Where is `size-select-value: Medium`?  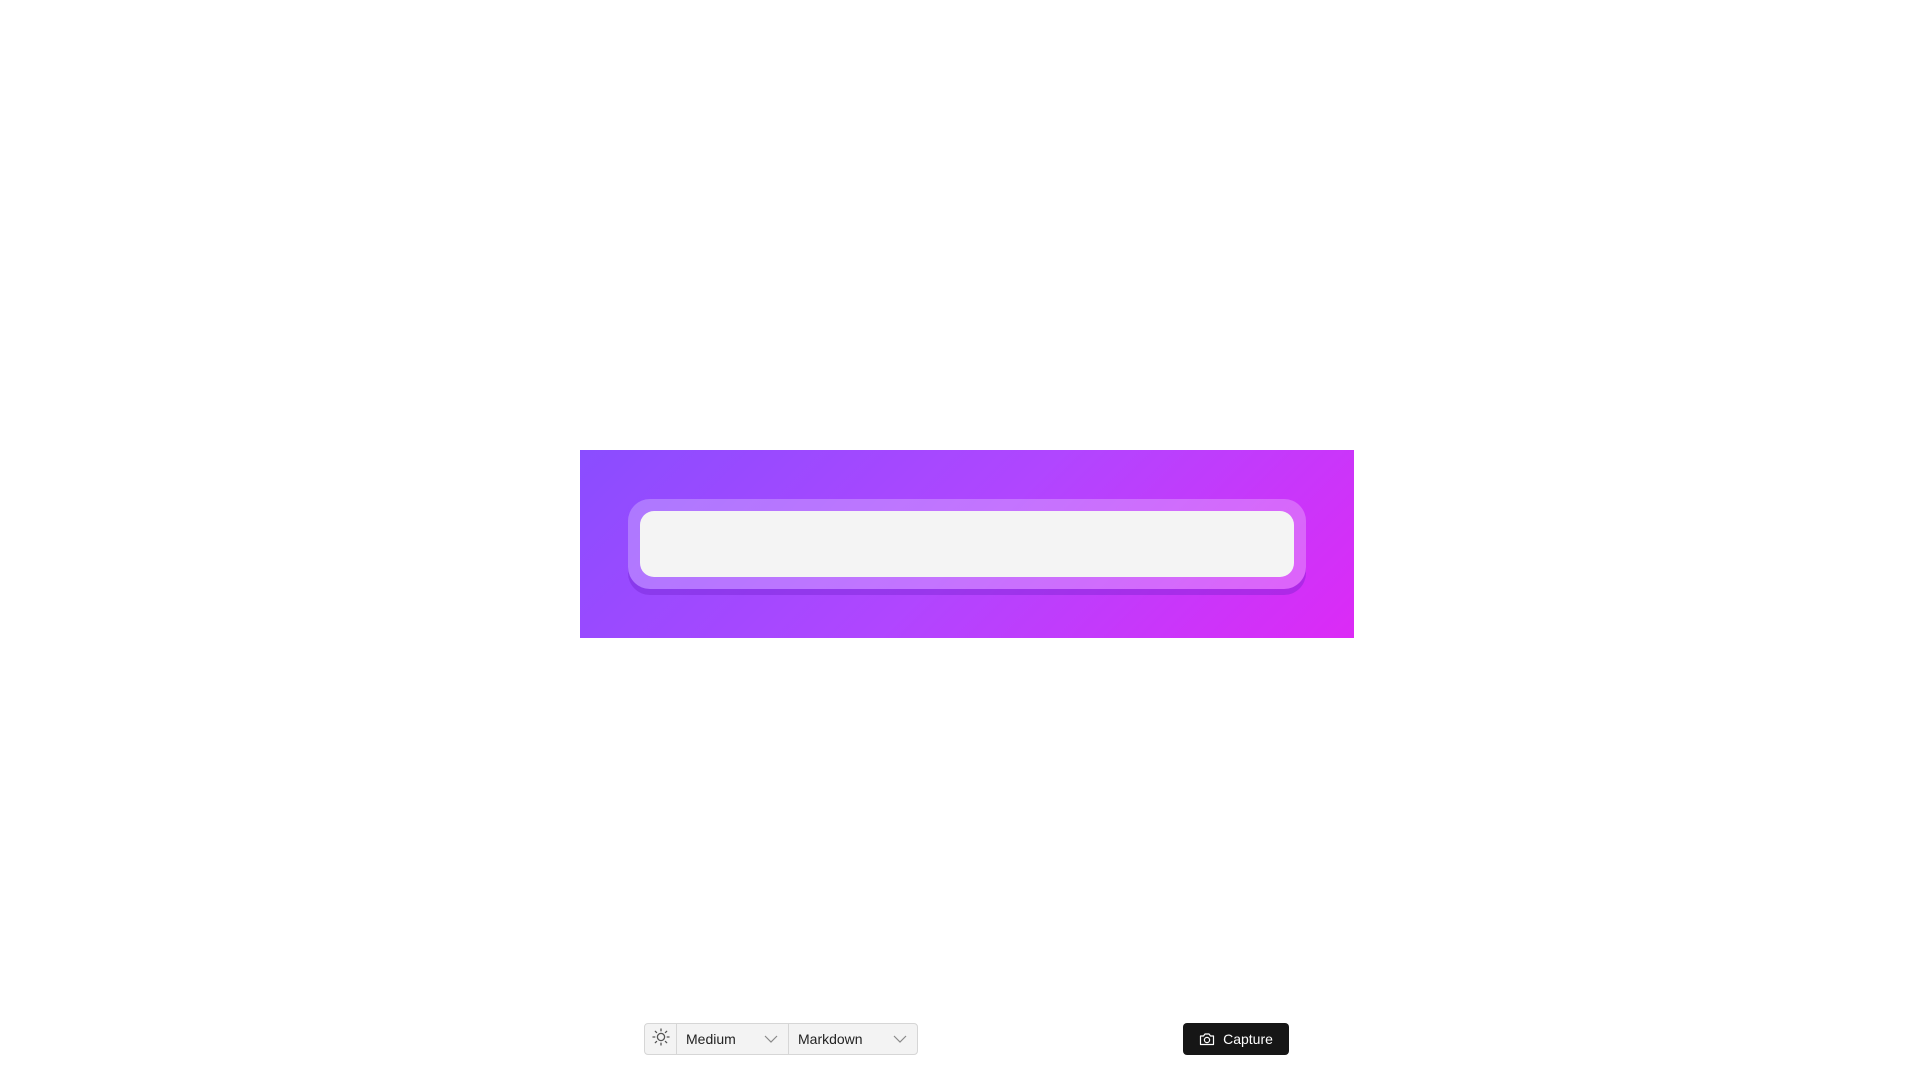 size-select-value: Medium is located at coordinates (711, 1039).